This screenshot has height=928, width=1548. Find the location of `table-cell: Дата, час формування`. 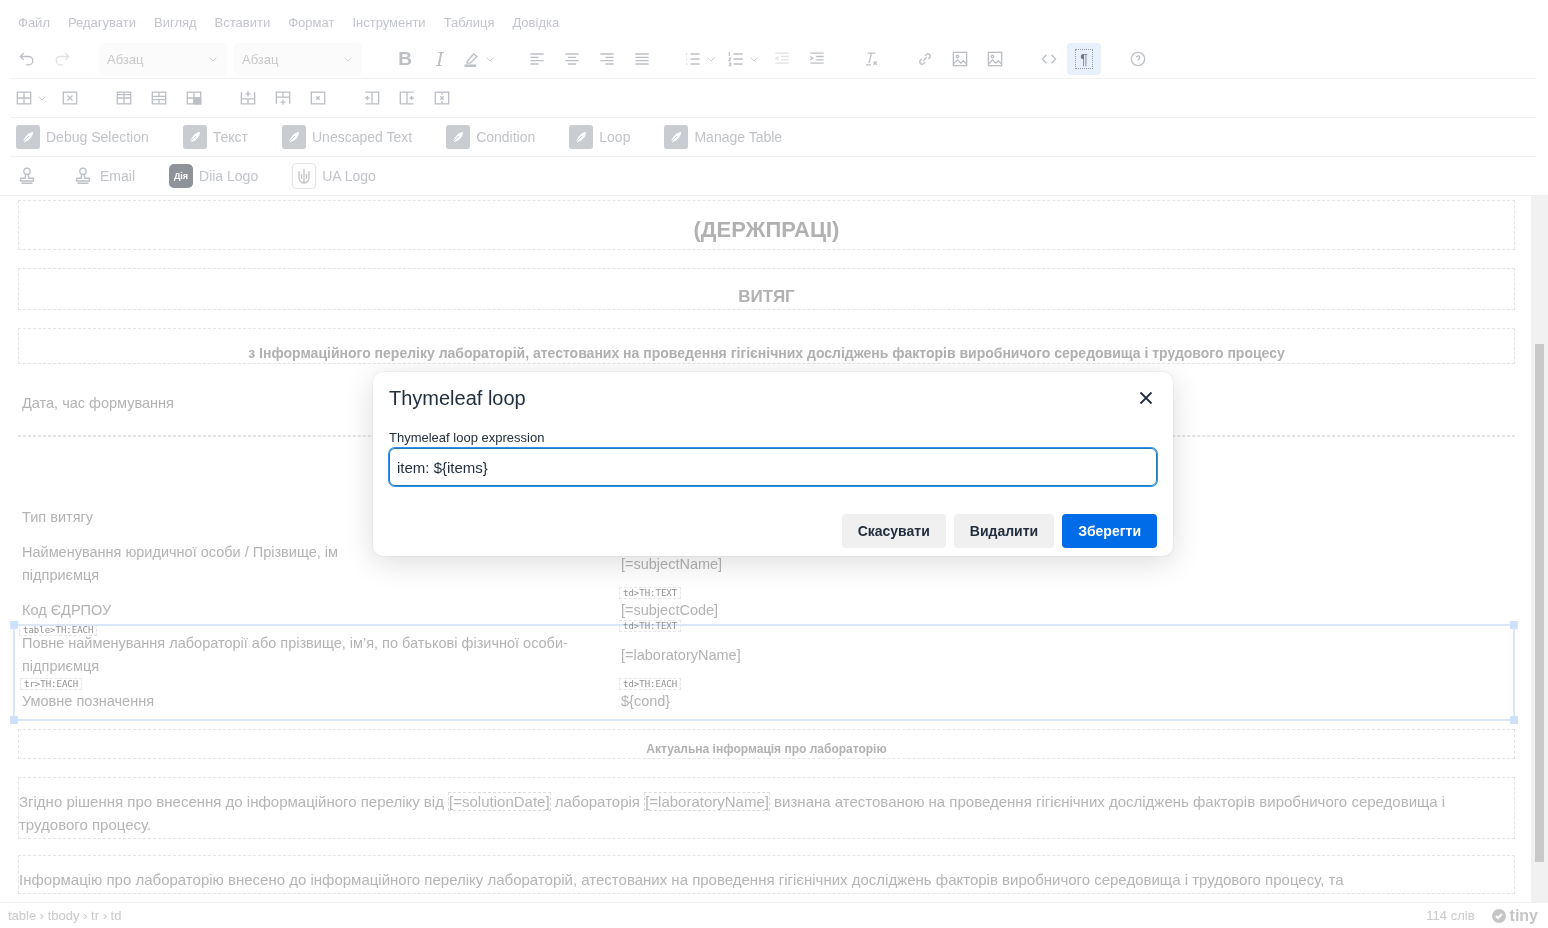

table-cell: Дата, час формування is located at coordinates (98, 403).